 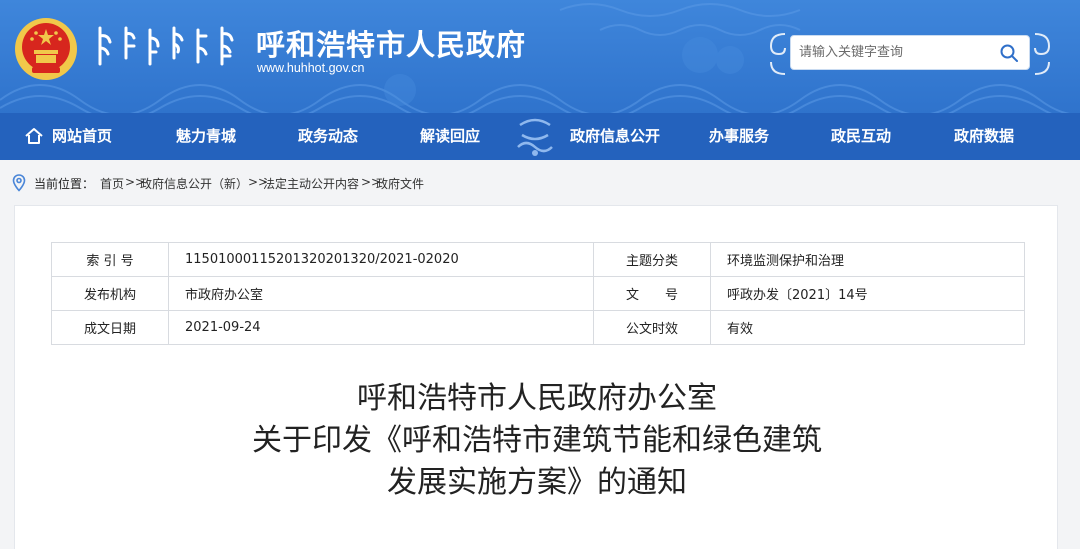 I want to click on meta-key-category: 主题分类, so click(x=652, y=259).